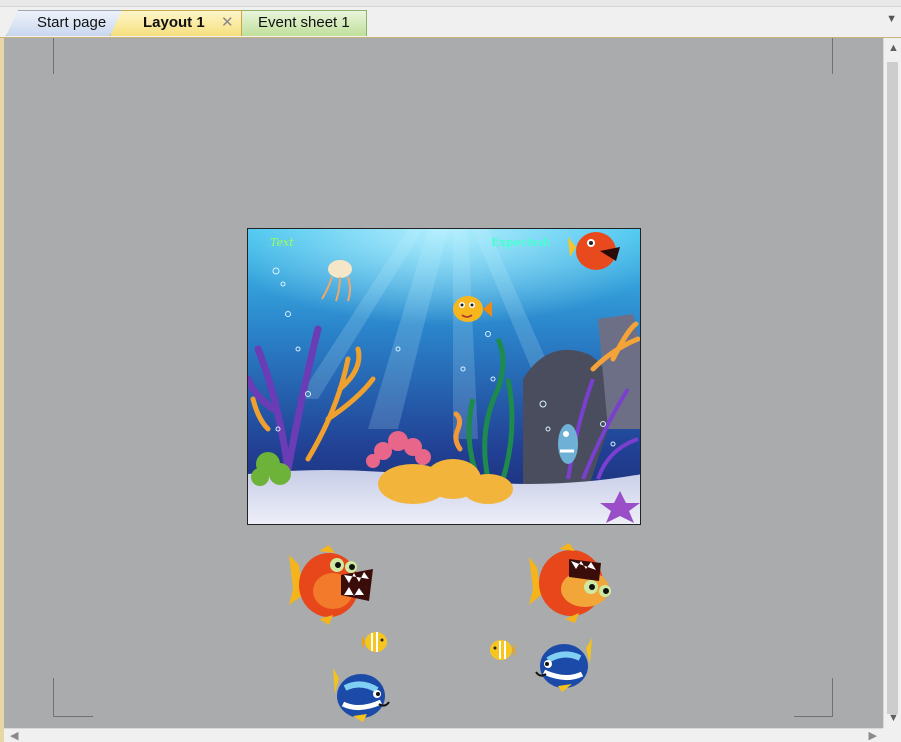 Image resolution: width=901 pixels, height=742 pixels. Describe the element at coordinates (891, 19) in the screenshot. I see `tab-list-dropdown-icon: ▼` at that location.